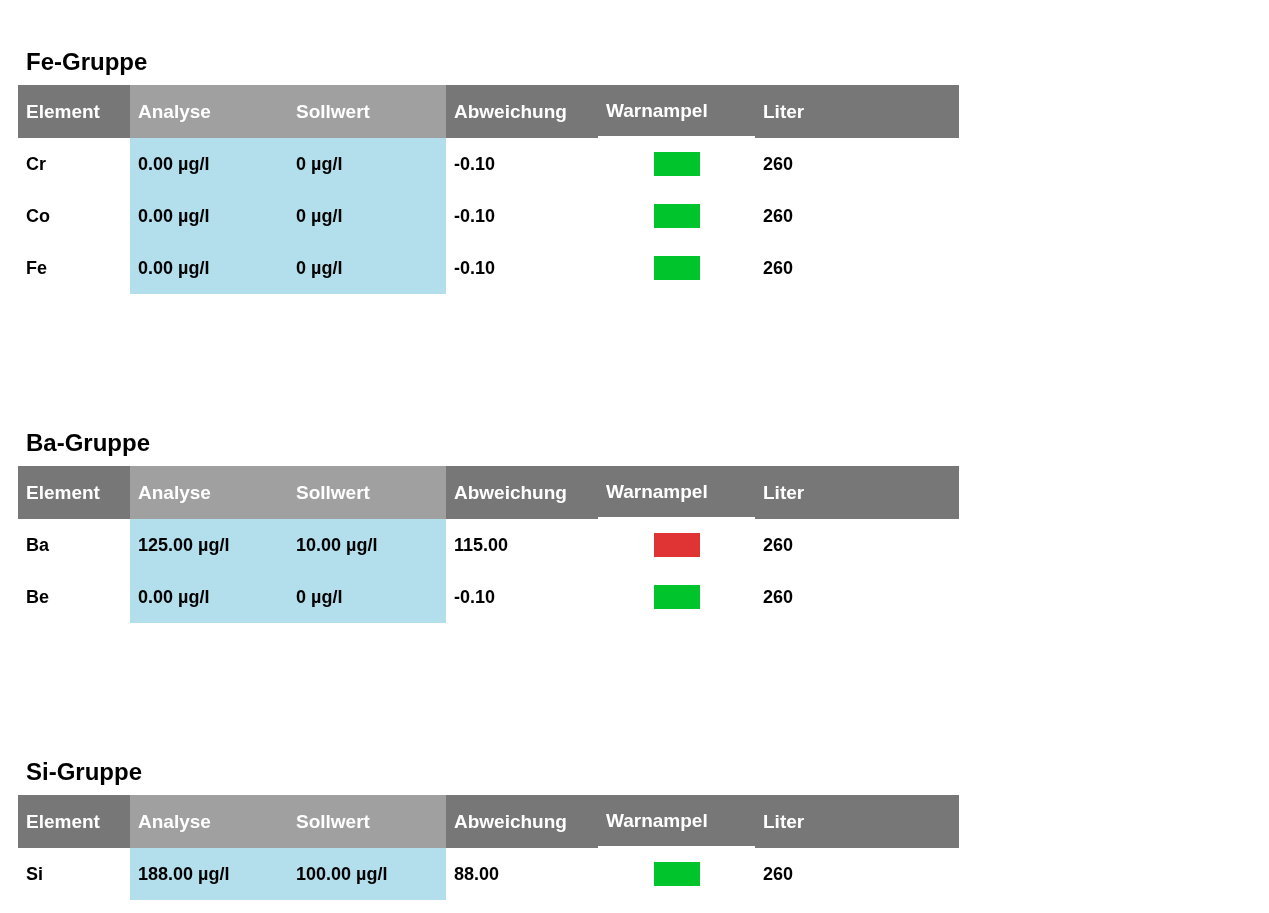  I want to click on table-cell: Si, so click(34, 874).